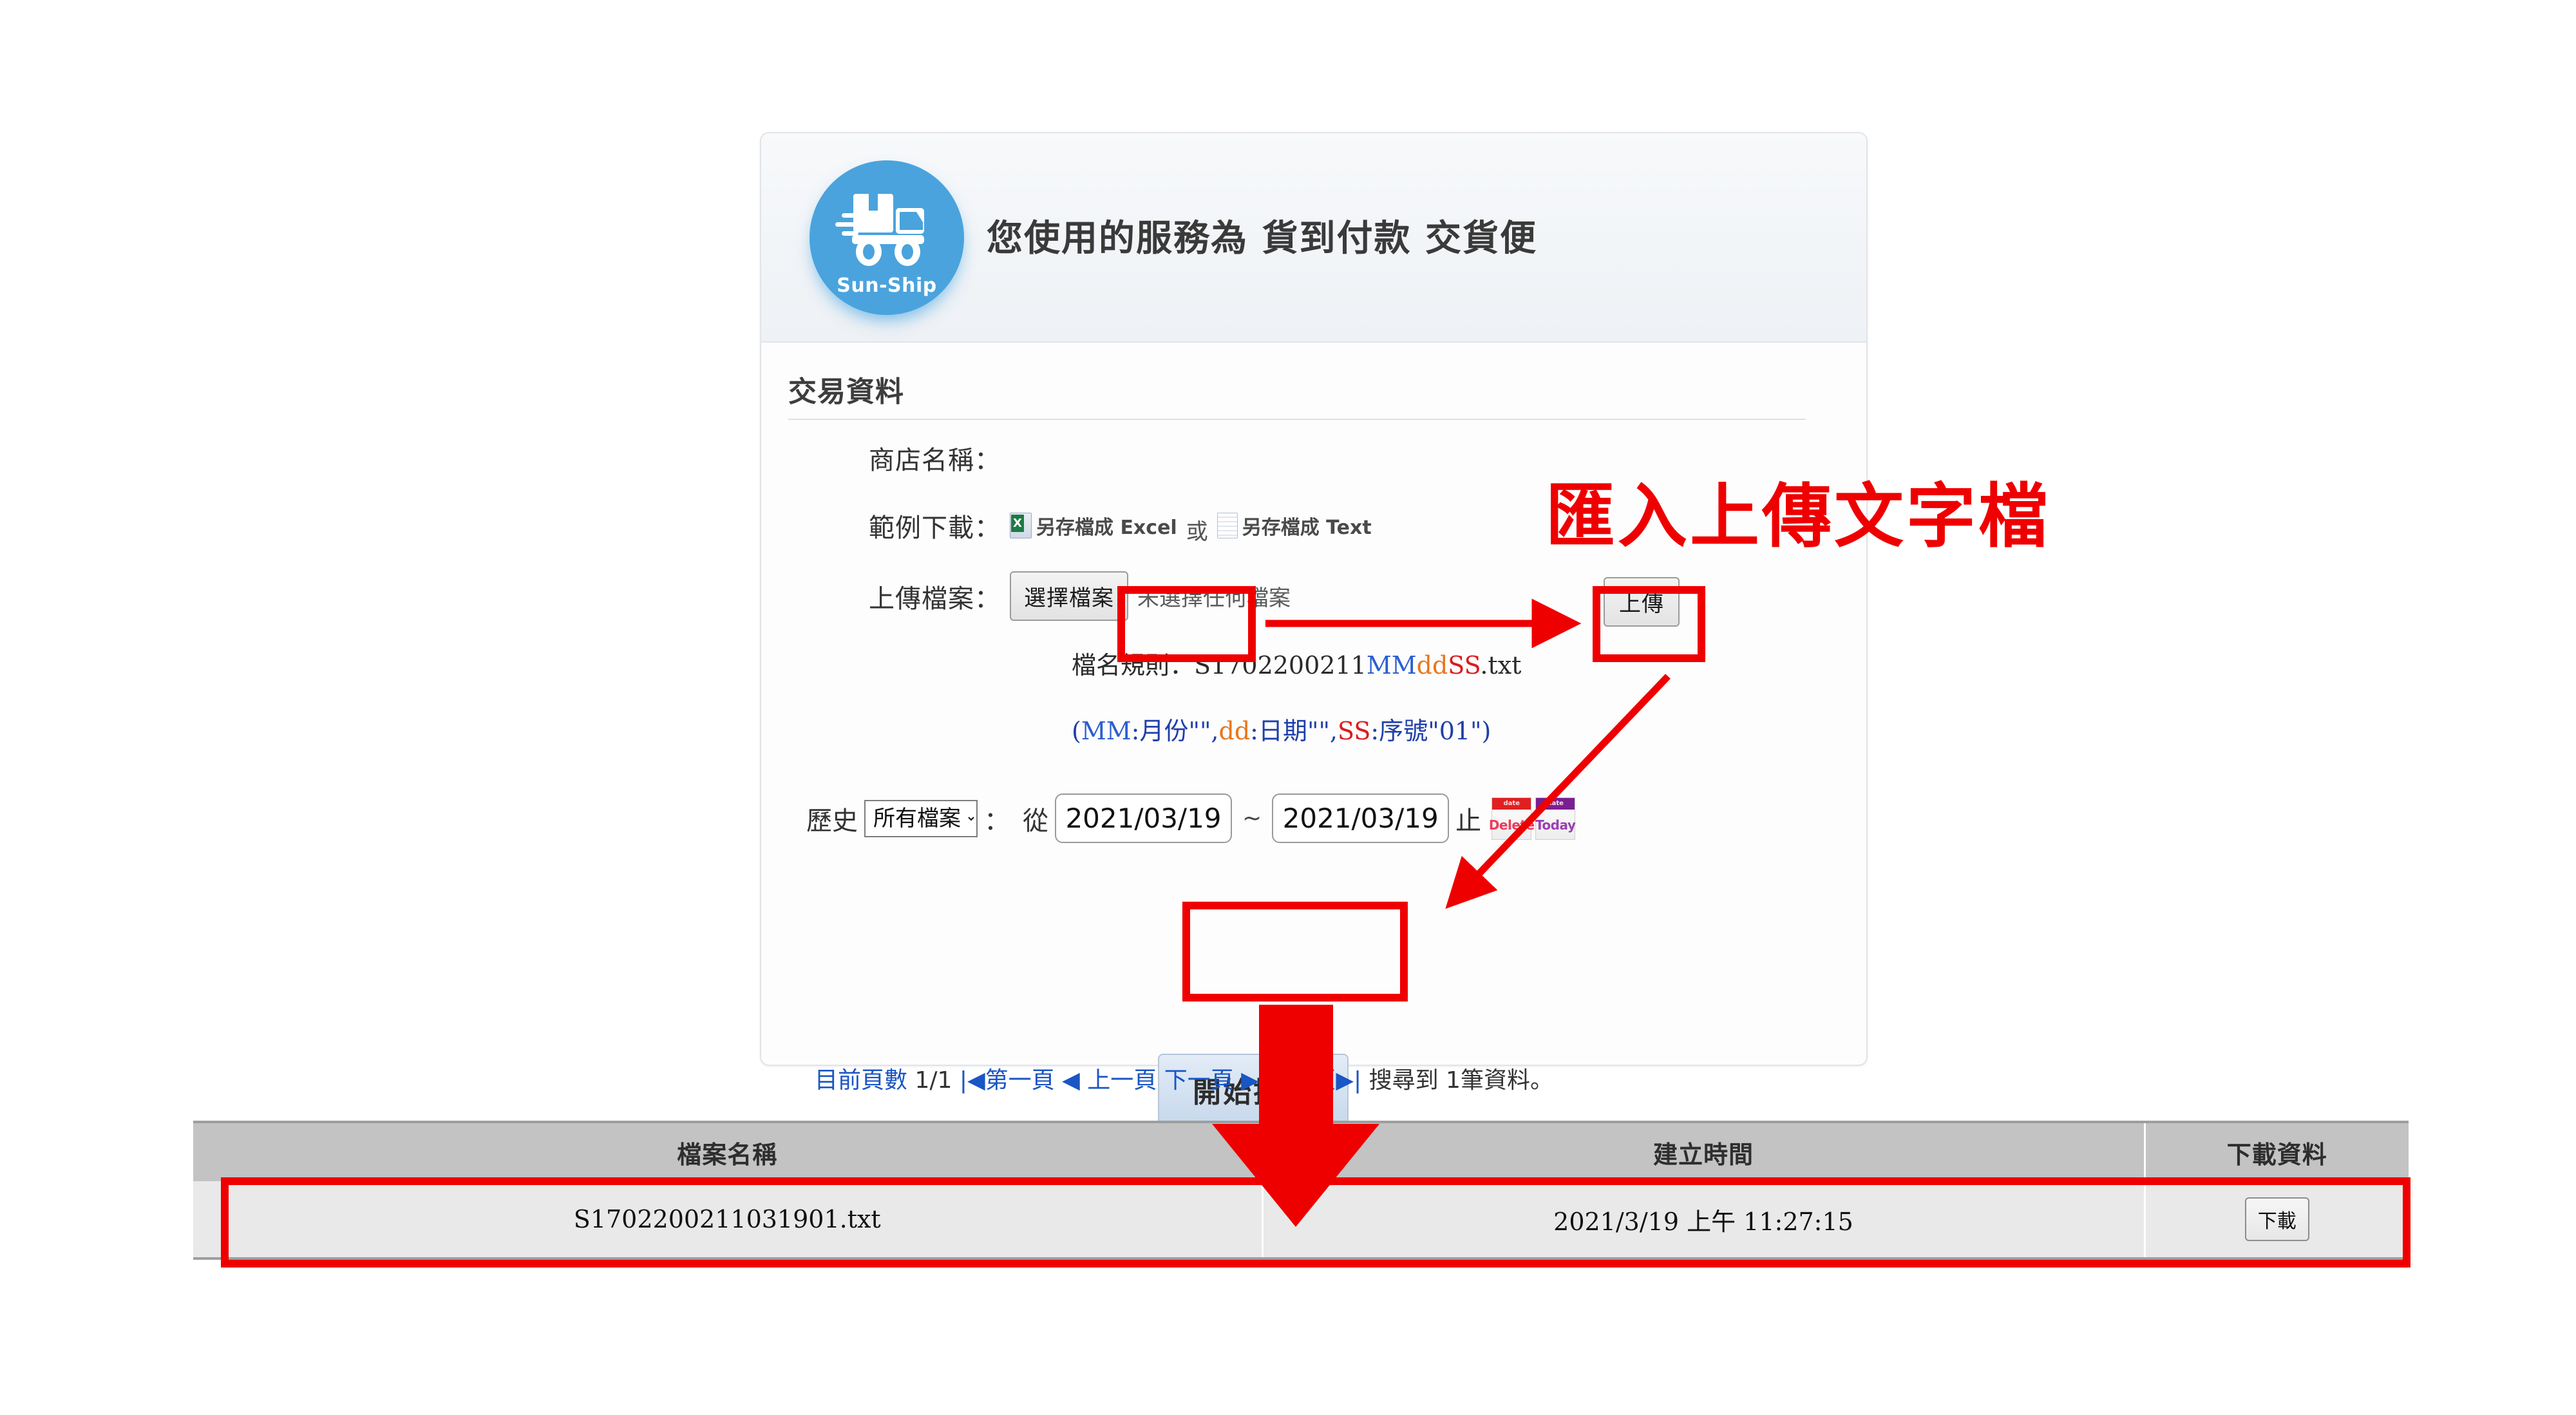  Describe the element at coordinates (935, 461) in the screenshot. I see `store-name-label: 商店名稱：` at that location.